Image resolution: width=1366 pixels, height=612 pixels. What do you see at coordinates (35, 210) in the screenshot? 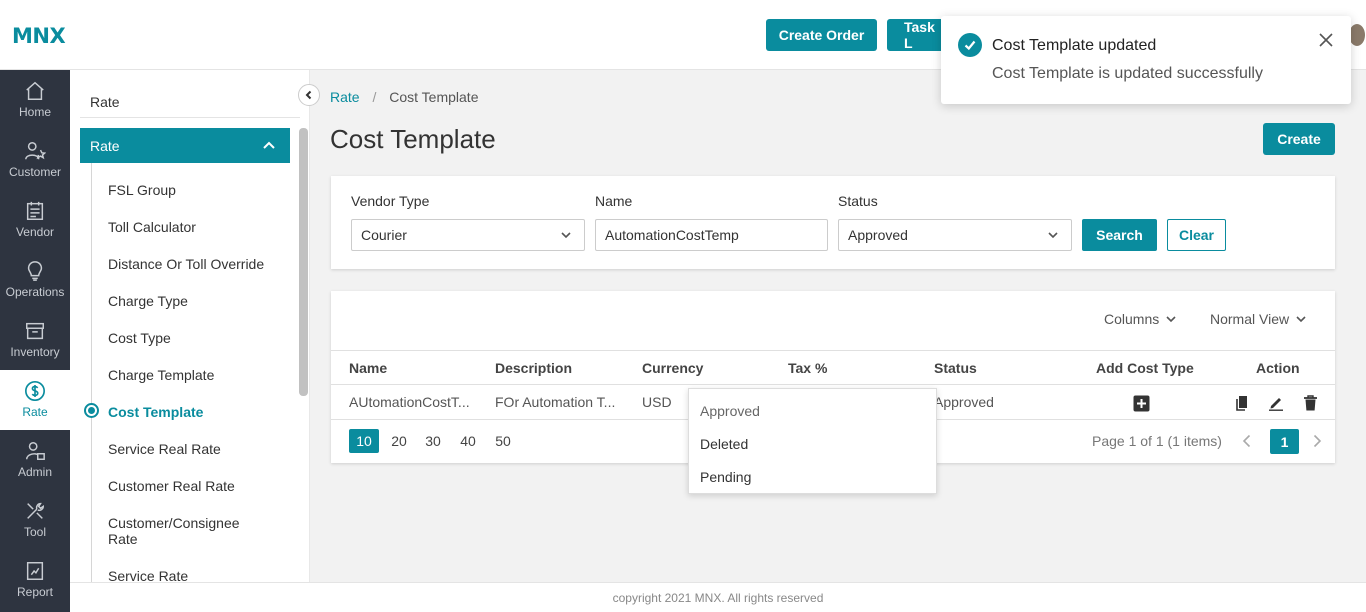
I see `vendor-icon` at bounding box center [35, 210].